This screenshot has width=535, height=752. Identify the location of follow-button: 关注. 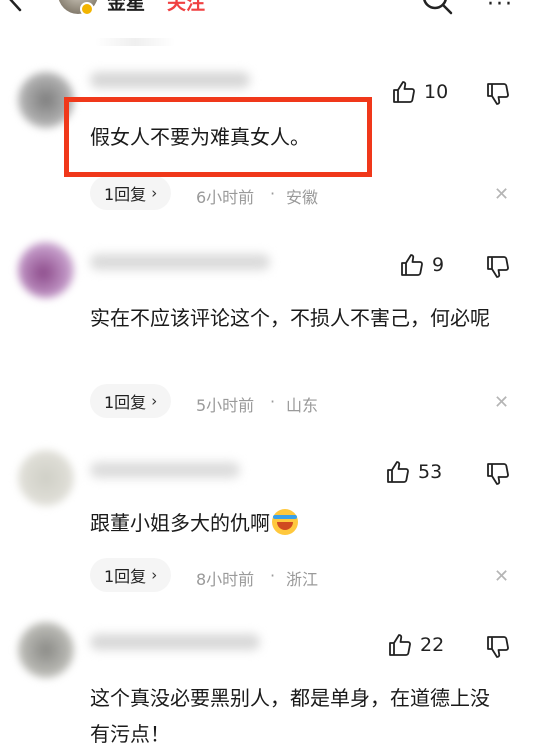
(186, 7).